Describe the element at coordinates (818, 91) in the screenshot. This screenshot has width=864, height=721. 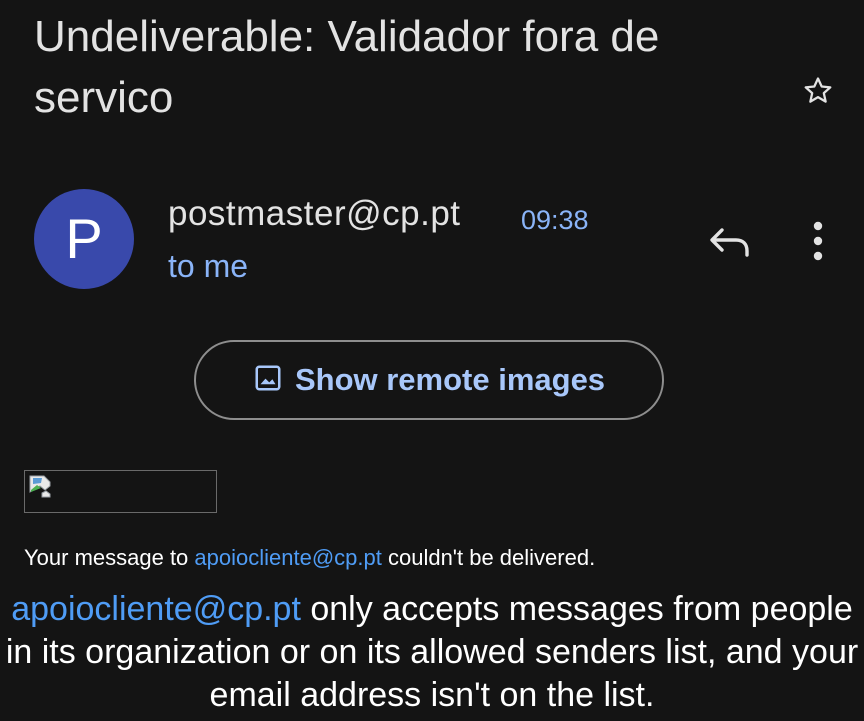
I see `star-icon` at that location.